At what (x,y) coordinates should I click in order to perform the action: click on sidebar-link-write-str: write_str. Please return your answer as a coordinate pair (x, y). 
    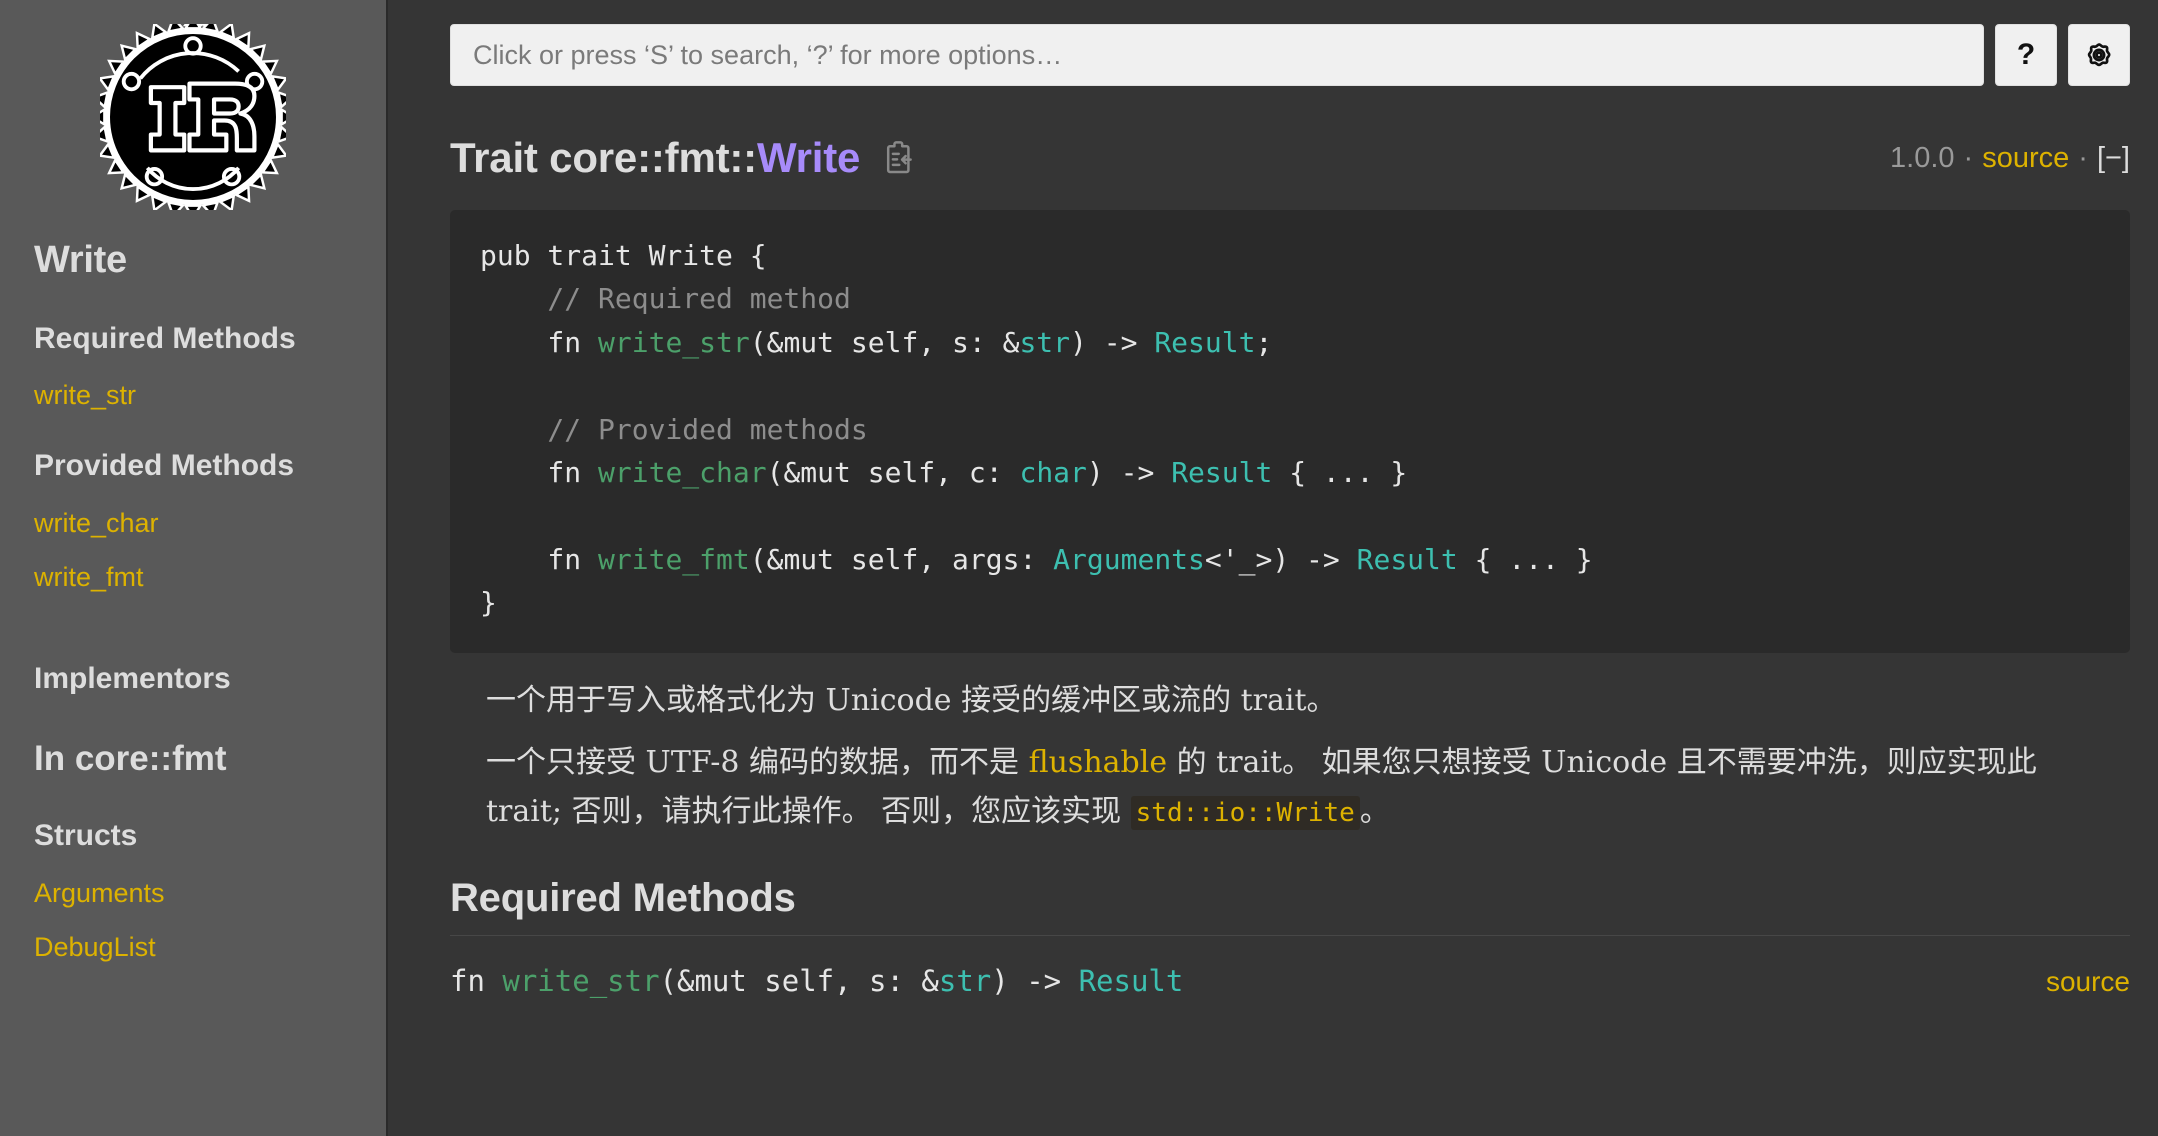
    Looking at the image, I should click on (193, 395).